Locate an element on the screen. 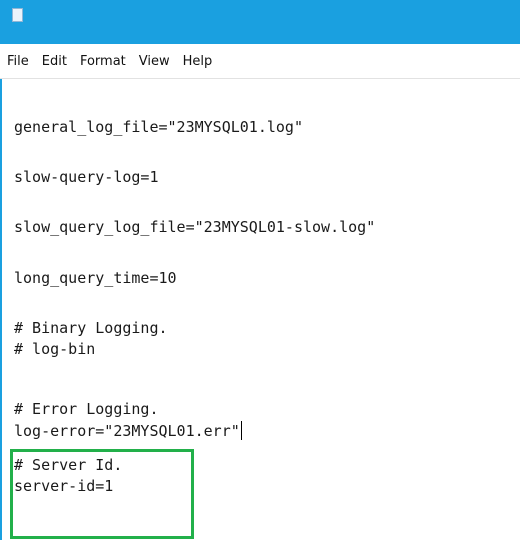 The image size is (520, 540). highlight-box is located at coordinates (102, 494).